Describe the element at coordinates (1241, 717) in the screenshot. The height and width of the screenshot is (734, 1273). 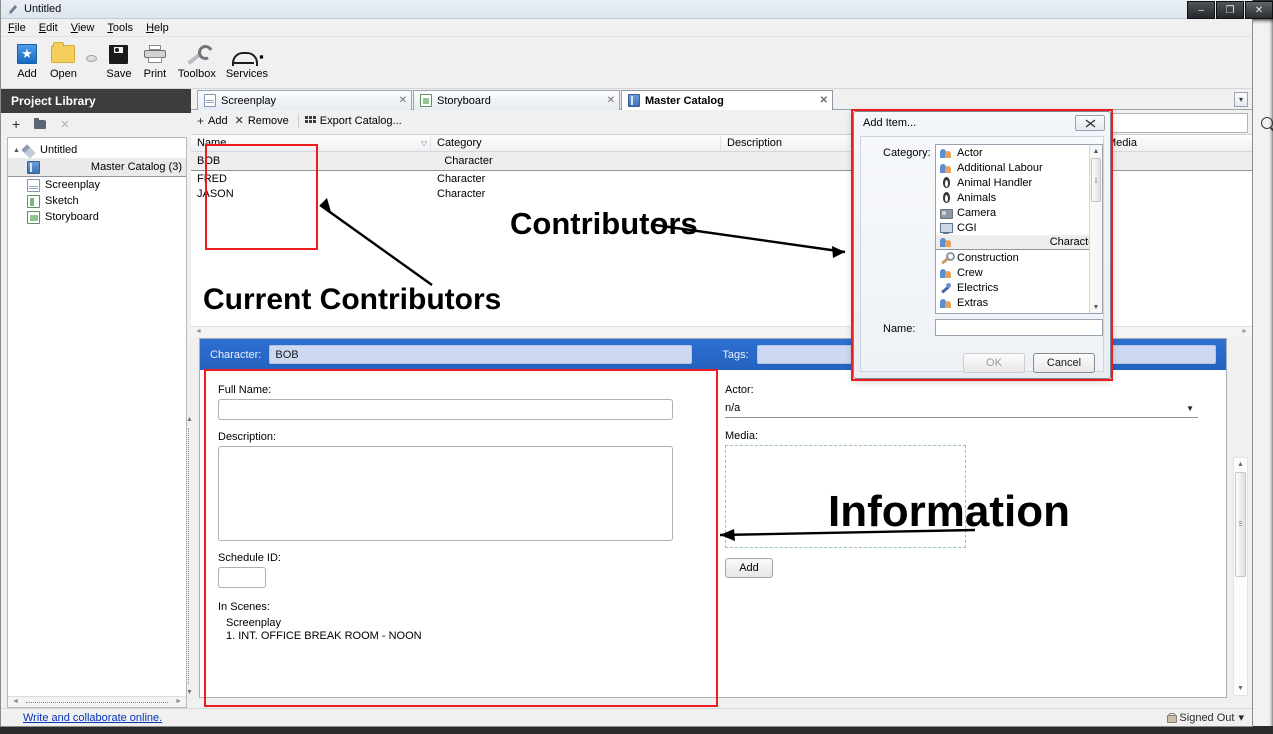
I see `account-caret-icon: ▾` at that location.